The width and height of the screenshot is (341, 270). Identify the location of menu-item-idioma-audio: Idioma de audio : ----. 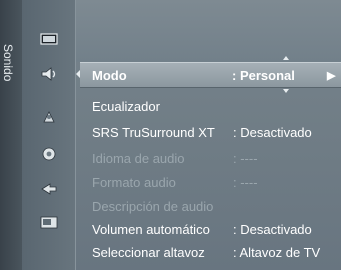
(216, 161).